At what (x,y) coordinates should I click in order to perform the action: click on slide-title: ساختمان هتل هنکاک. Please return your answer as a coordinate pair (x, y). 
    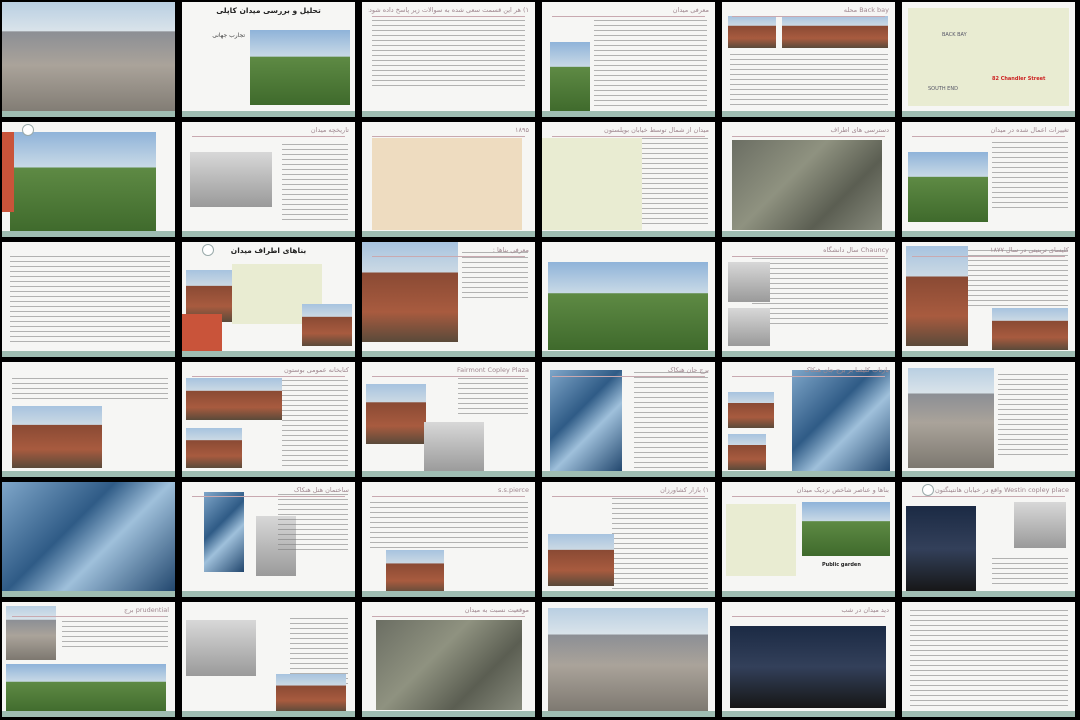
    Looking at the image, I should click on (321, 490).